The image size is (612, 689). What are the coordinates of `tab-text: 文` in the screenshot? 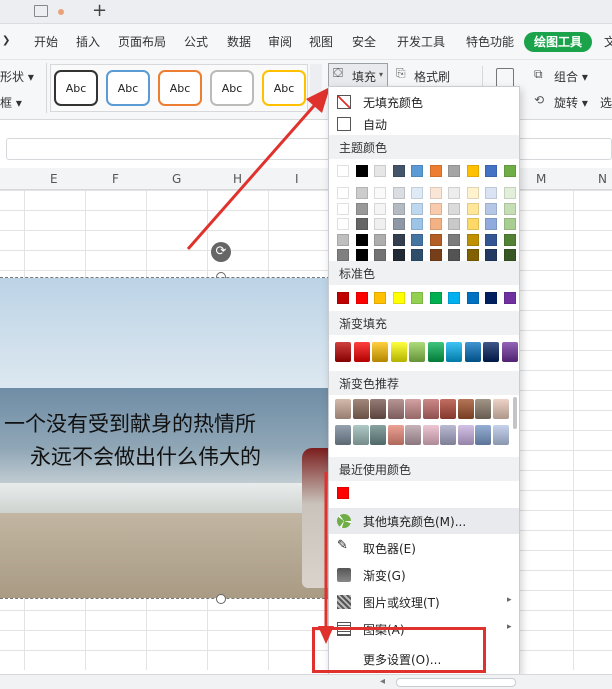 It's located at (608, 41).